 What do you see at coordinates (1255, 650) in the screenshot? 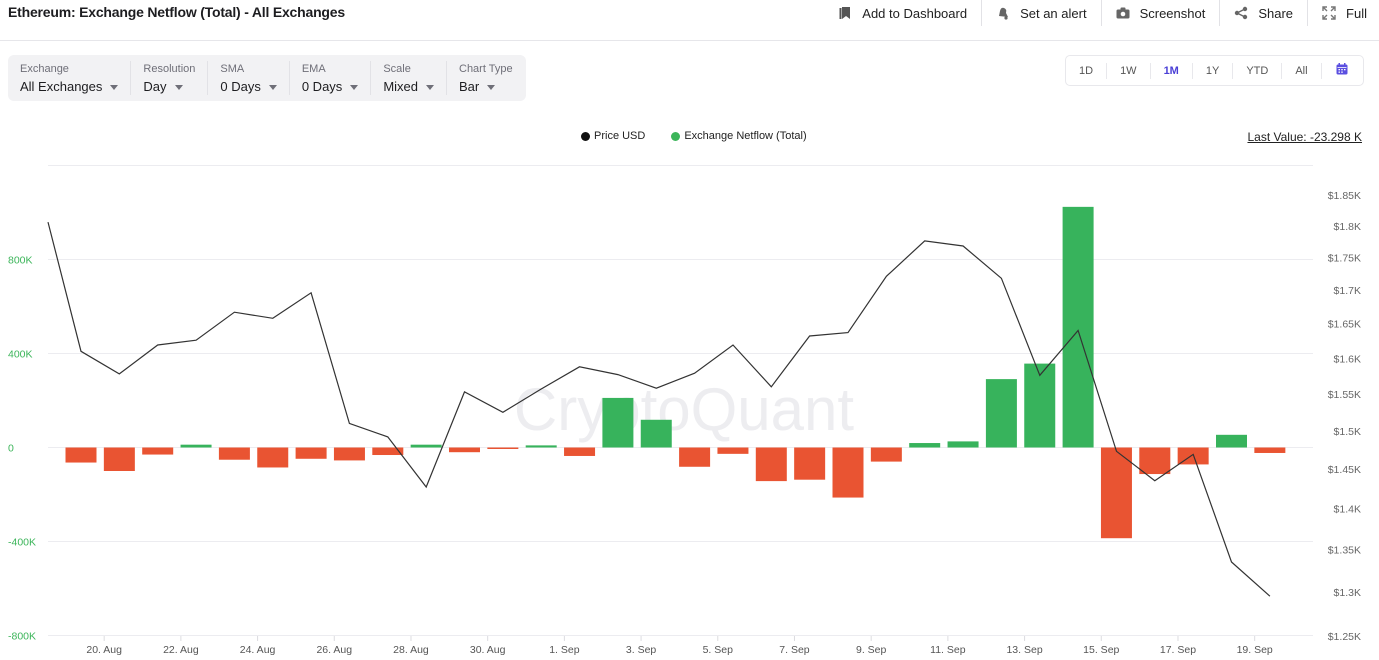
I see `x-axis-tick-label: 19. Sep` at bounding box center [1255, 650].